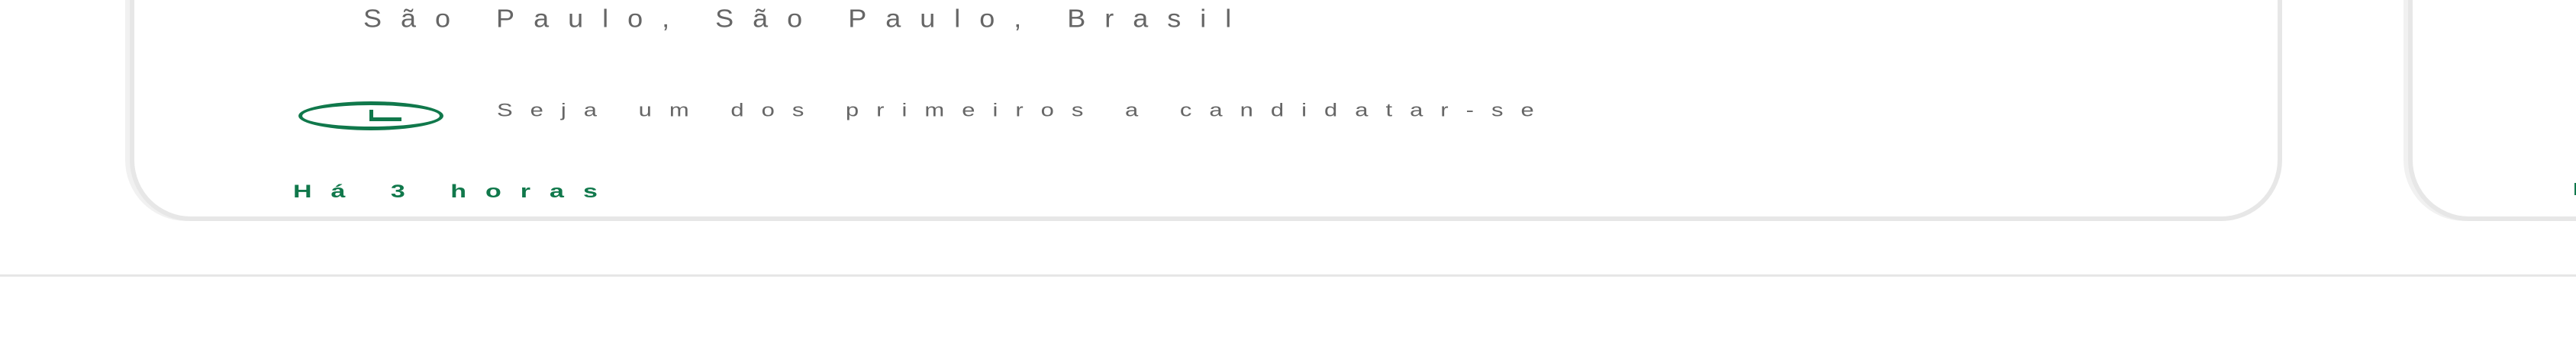  What do you see at coordinates (807, 18) in the screenshot?
I see `job-location: São Paulo, São Paulo, Brasil` at bounding box center [807, 18].